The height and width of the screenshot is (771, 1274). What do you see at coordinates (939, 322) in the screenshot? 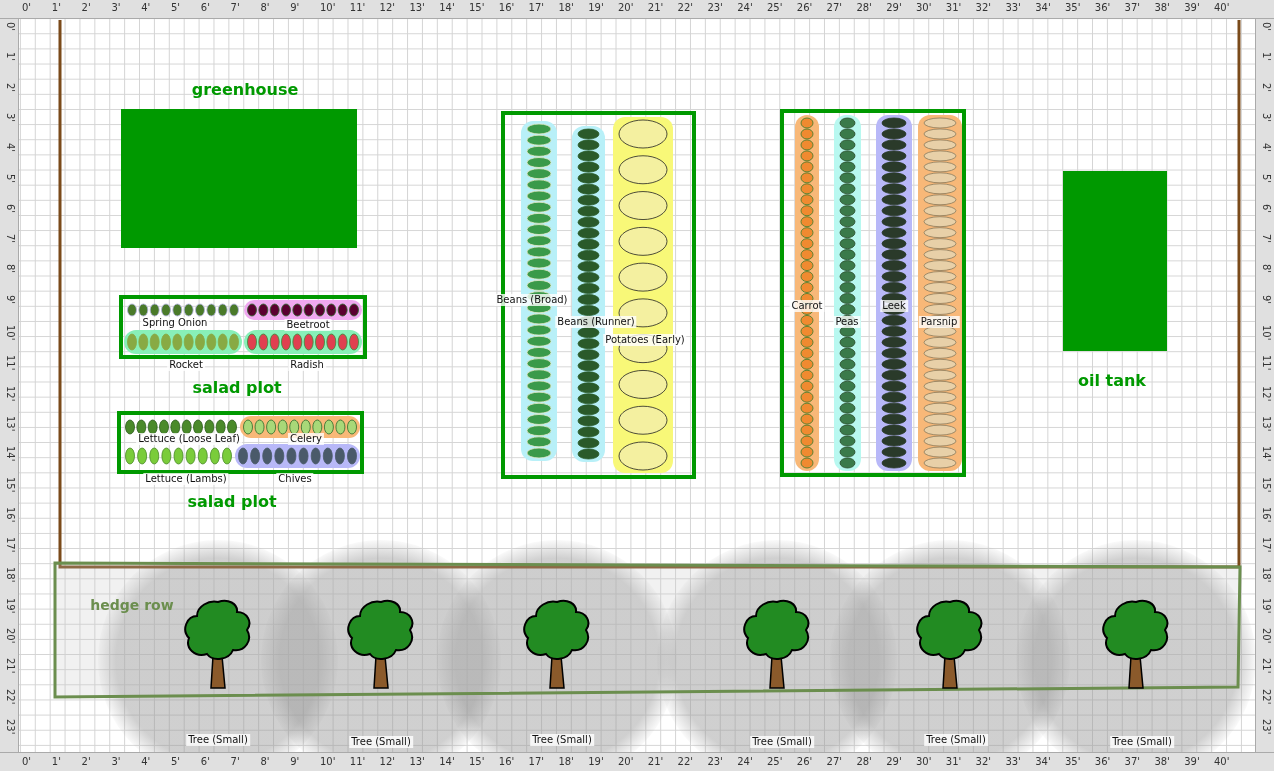
I see `plant-label: Parsnip` at bounding box center [939, 322].